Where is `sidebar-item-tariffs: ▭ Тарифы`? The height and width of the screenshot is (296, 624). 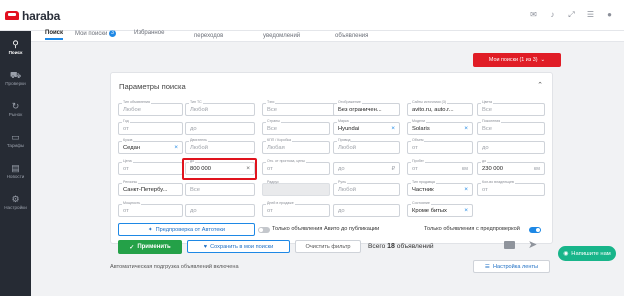 sidebar-item-tariffs: ▭ Тарифы is located at coordinates (15, 139).